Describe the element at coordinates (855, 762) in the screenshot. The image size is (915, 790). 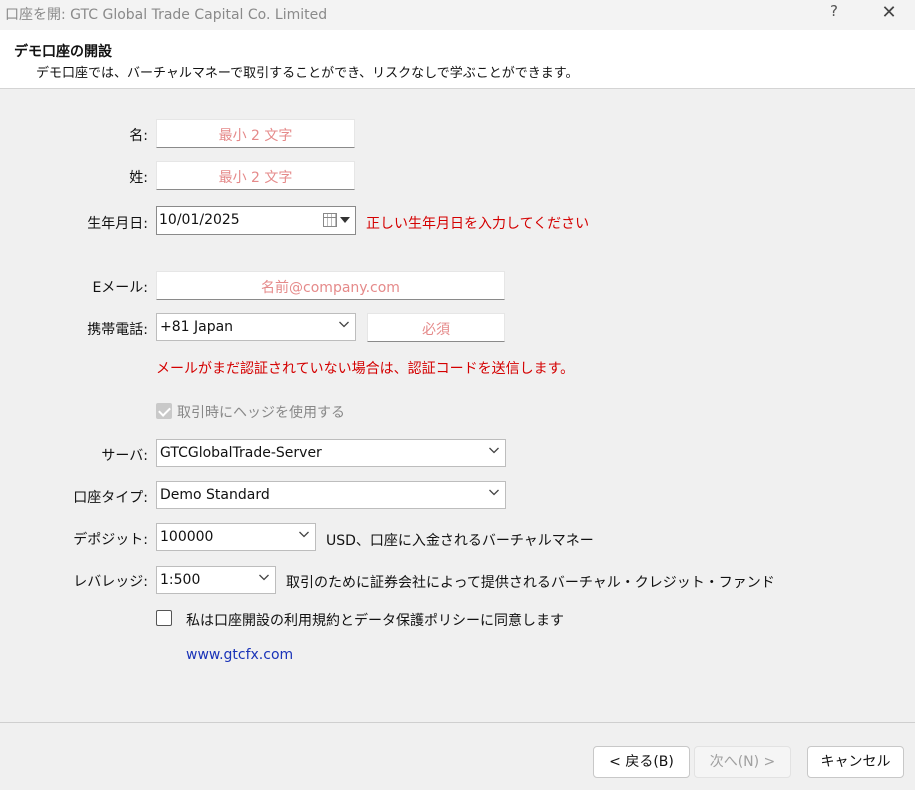
I see `cancel-button: キャンセル` at that location.